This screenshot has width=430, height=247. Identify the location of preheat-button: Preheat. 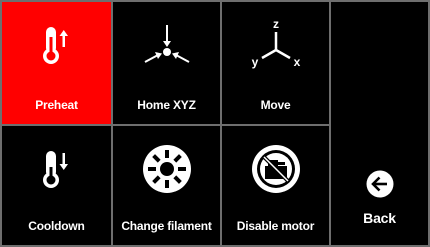
(56, 63).